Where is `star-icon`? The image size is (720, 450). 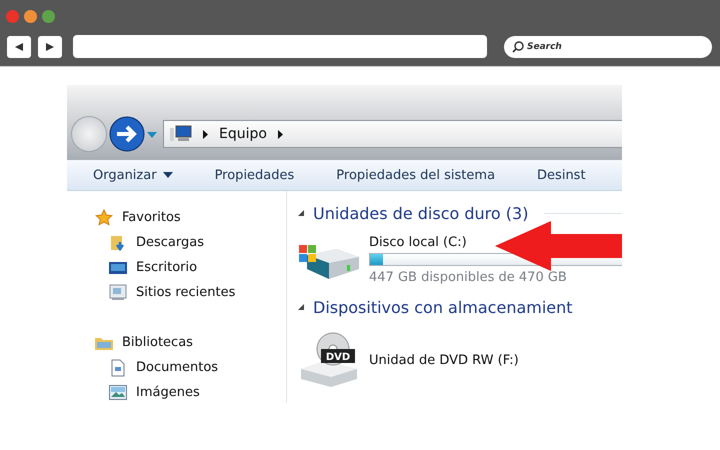
star-icon is located at coordinates (104, 217).